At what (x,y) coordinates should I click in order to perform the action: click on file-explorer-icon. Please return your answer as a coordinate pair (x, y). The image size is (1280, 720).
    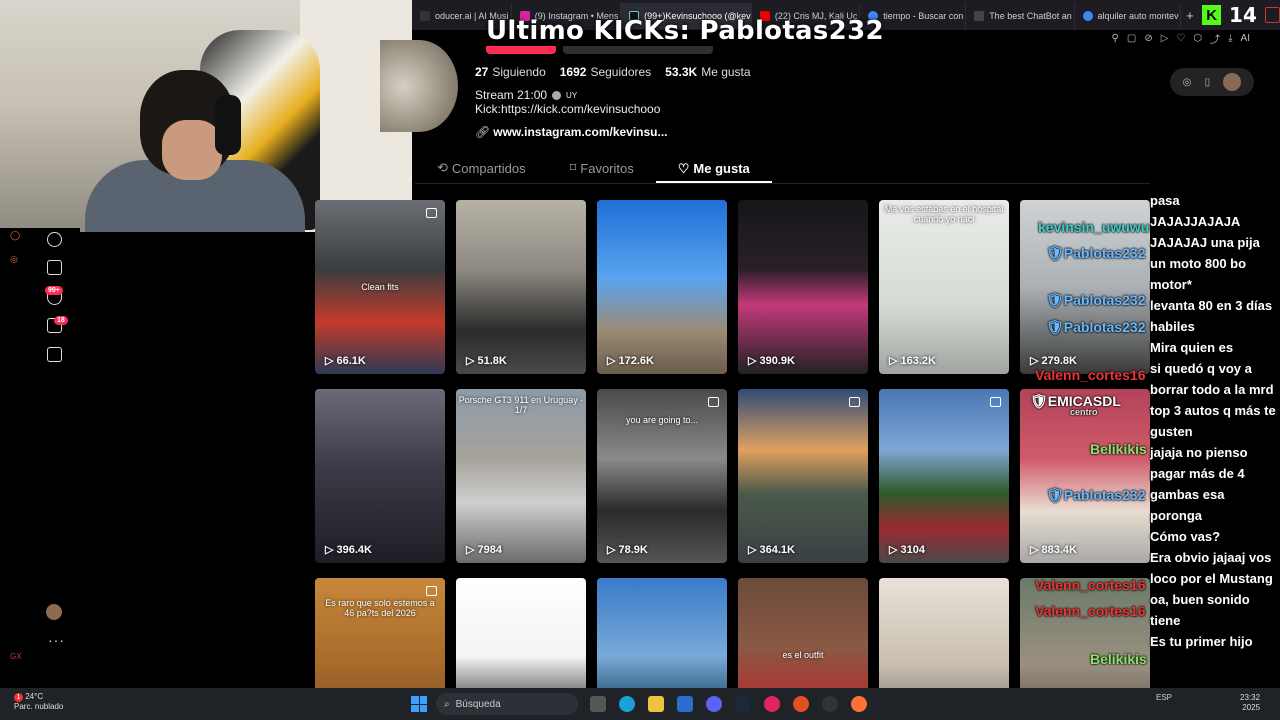
    Looking at the image, I should click on (656, 704).